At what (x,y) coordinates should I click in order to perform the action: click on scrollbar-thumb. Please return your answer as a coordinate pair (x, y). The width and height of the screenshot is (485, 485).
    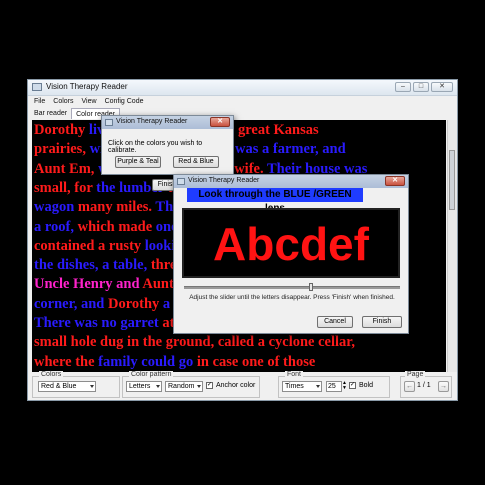
    Looking at the image, I should click on (452, 180).